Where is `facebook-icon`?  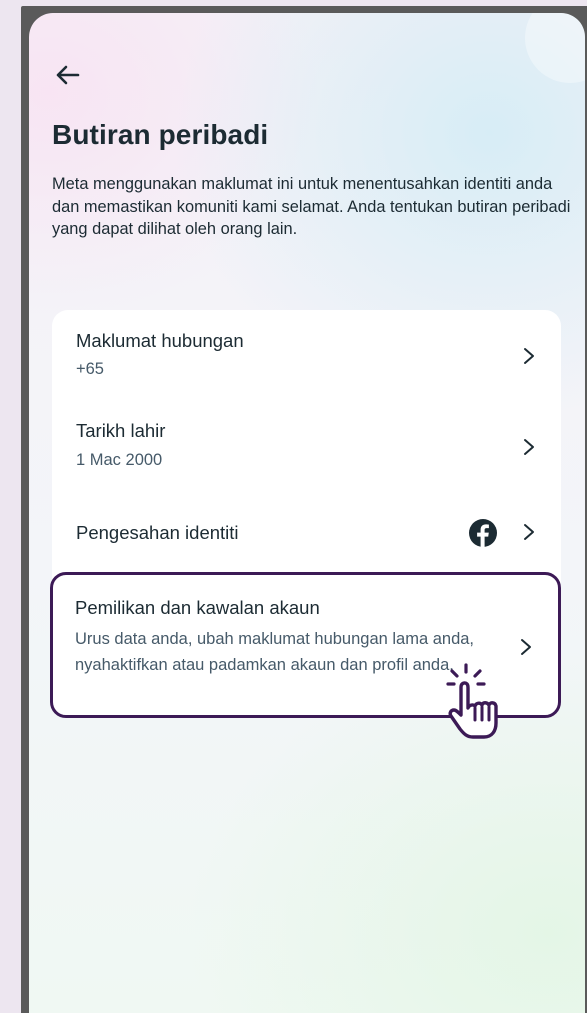
facebook-icon is located at coordinates (483, 533).